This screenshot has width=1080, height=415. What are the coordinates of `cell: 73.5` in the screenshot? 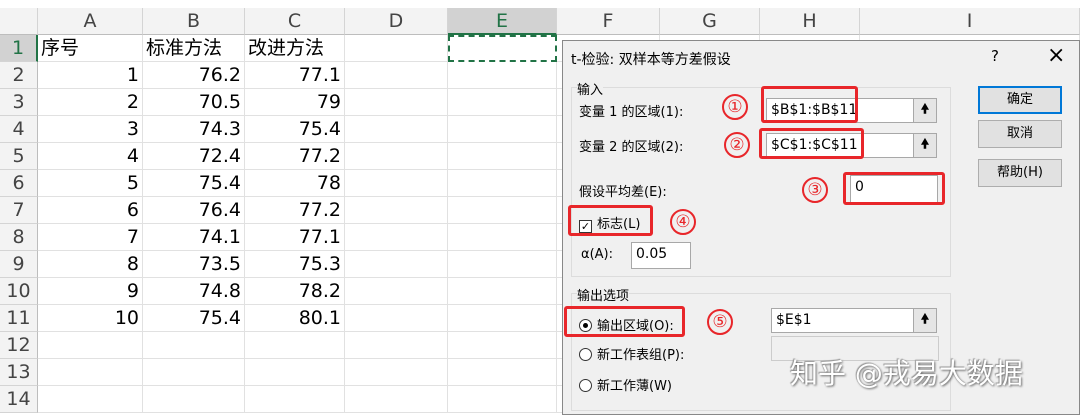 It's located at (194, 264).